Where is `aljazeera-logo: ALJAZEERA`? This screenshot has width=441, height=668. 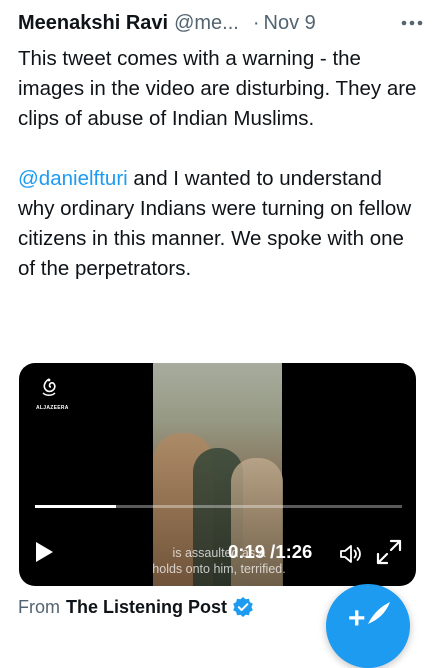
aljazeera-logo: ALJAZEERA is located at coordinates (52, 394).